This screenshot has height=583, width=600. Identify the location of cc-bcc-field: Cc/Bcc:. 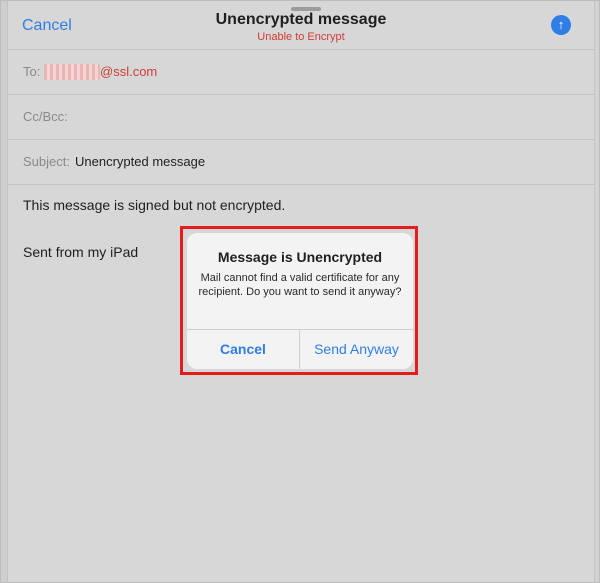
(301, 117).